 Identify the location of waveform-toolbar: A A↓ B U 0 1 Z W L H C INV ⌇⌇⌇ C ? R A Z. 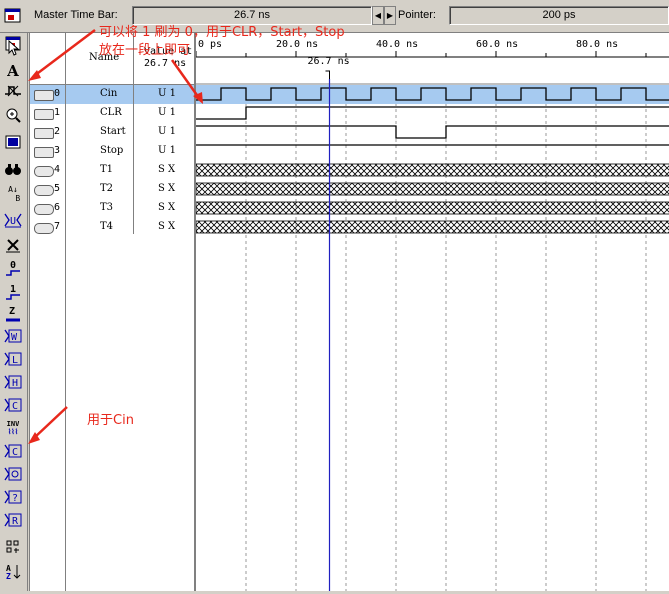
(14, 312).